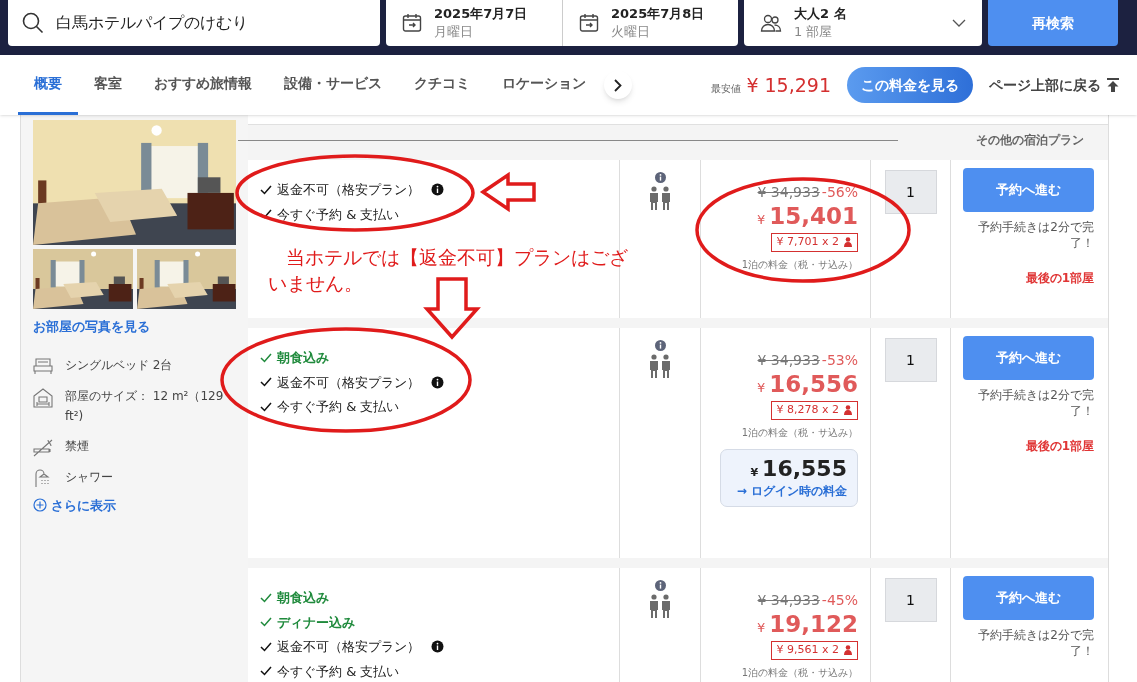 Image resolution: width=1137 pixels, height=682 pixels. What do you see at coordinates (544, 85) in the screenshot?
I see `nav-tab: ロケーション` at bounding box center [544, 85].